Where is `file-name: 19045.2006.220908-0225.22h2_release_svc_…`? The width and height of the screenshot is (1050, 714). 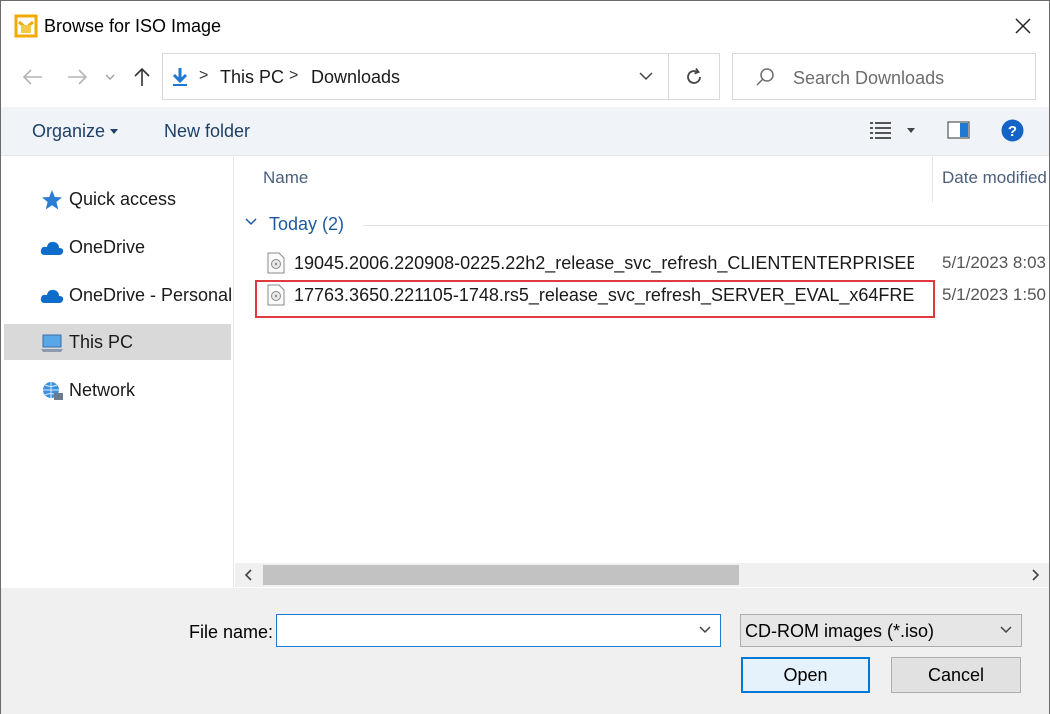 file-name: 19045.2006.220908-0225.22h2_release_svc_… is located at coordinates (604, 263).